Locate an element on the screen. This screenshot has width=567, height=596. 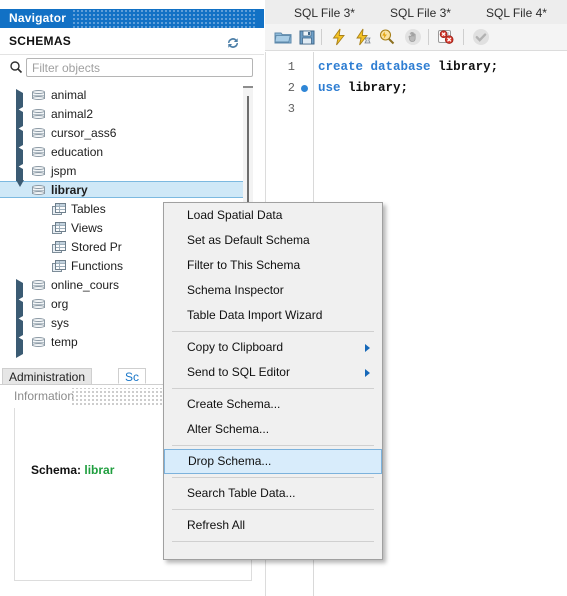
chevron-down-icon is located at coordinates (20, 190).